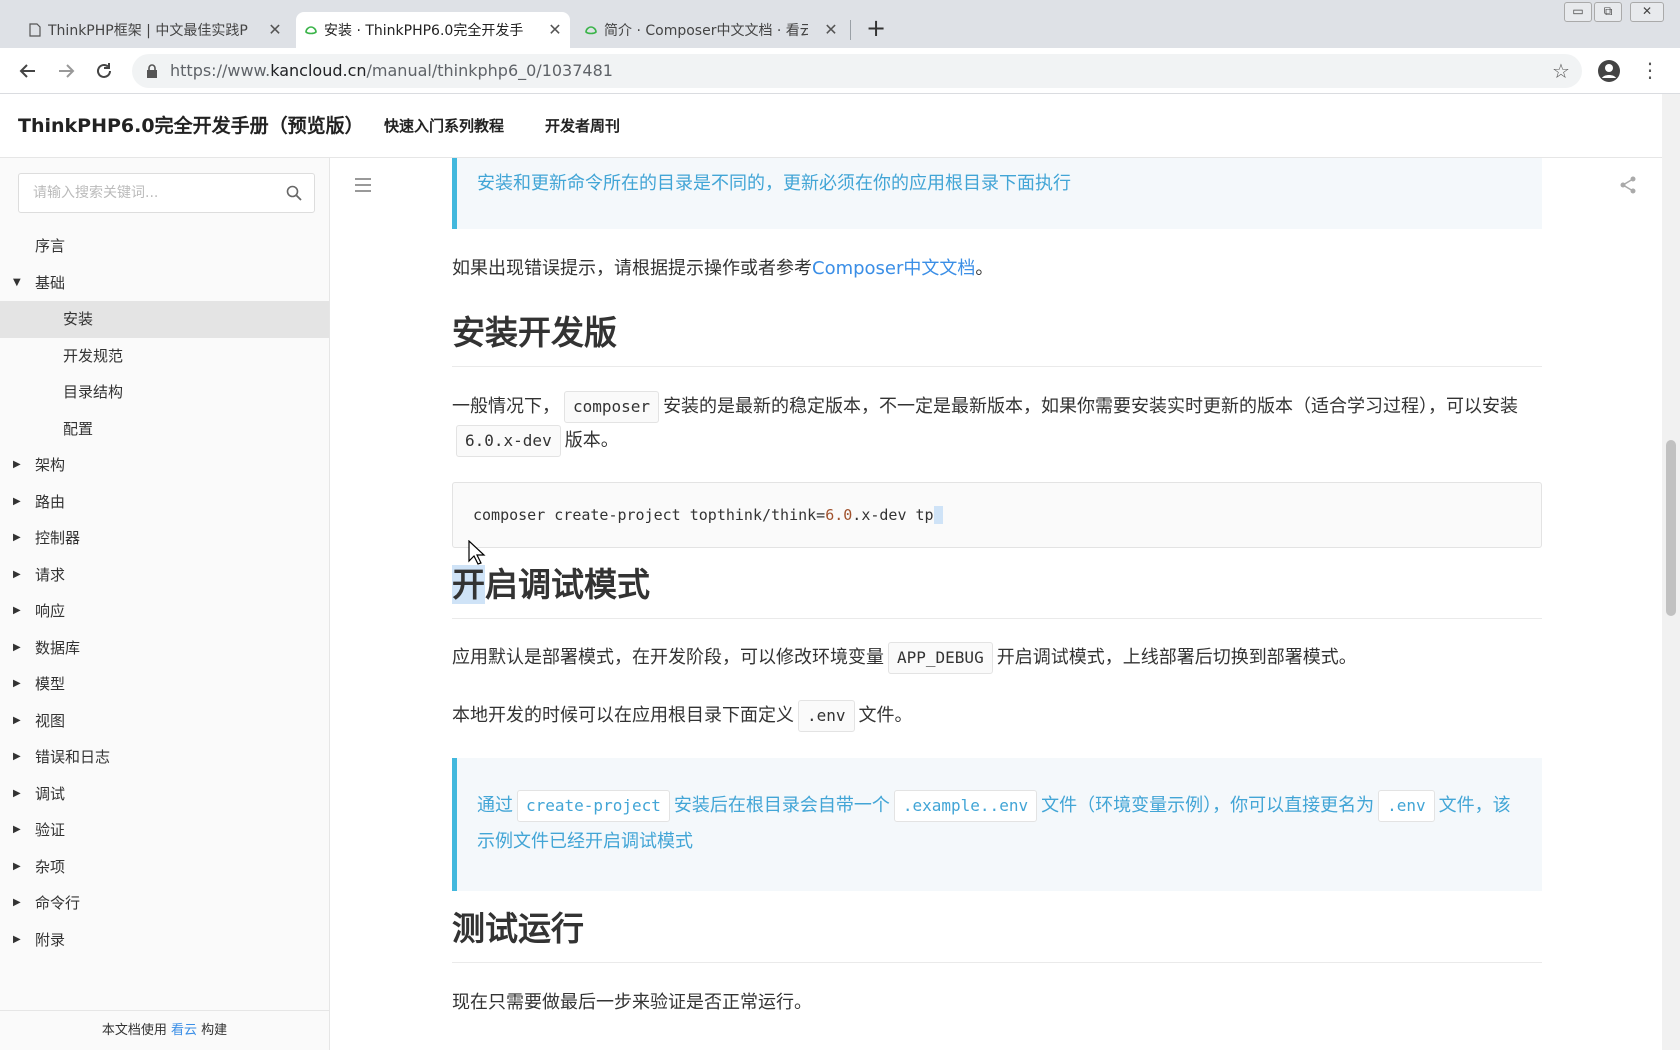 The height and width of the screenshot is (1051, 1680). I want to click on sidebar-item: ▶ 视图, so click(164, 721).